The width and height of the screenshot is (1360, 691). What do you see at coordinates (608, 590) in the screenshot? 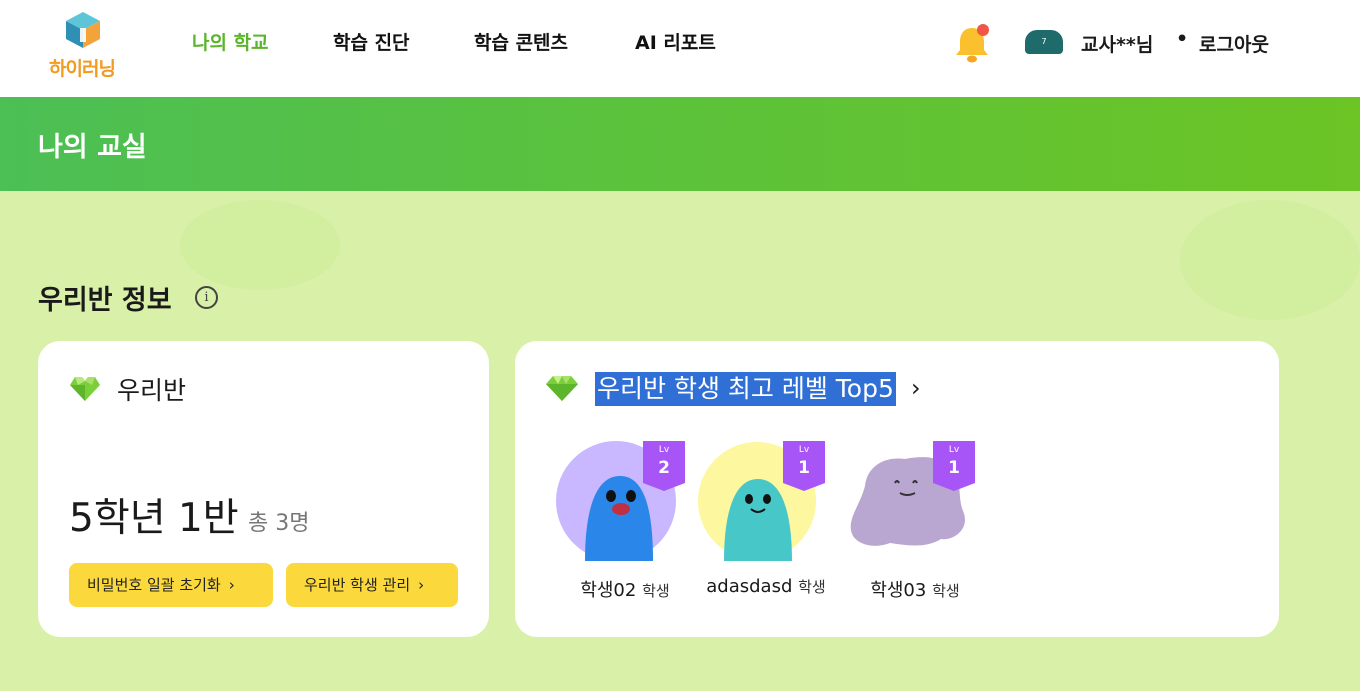
I see `student-name: 학생02` at bounding box center [608, 590].